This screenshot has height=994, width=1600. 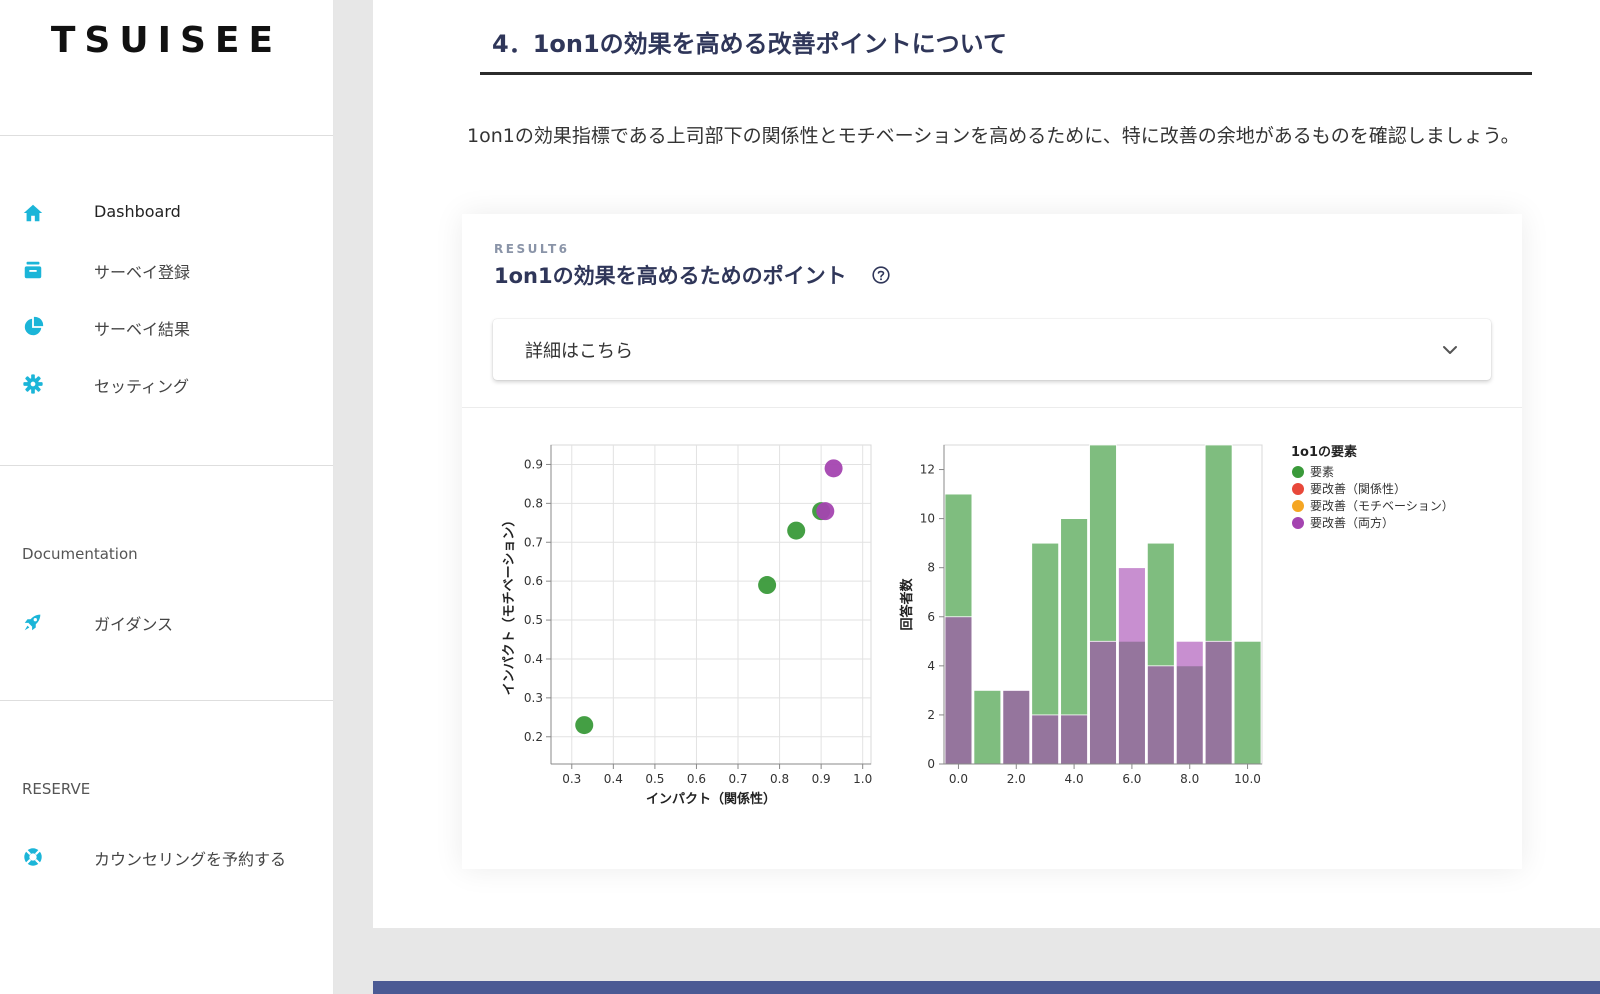 What do you see at coordinates (1324, 452) in the screenshot?
I see `legend-title: 1o1の要素` at bounding box center [1324, 452].